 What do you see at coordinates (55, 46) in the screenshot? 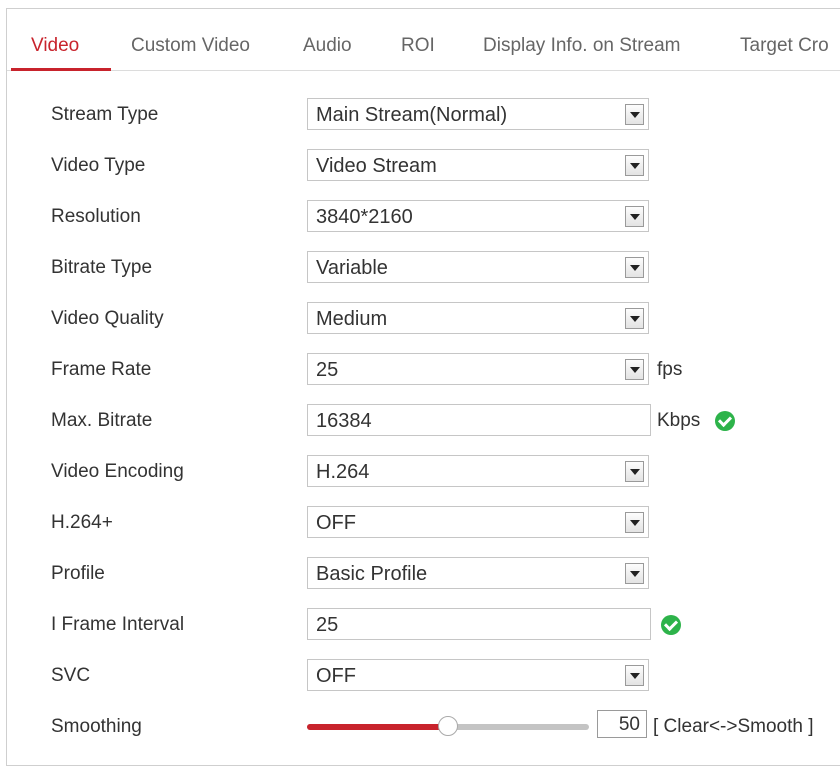
I see `tab-video: Video` at bounding box center [55, 46].